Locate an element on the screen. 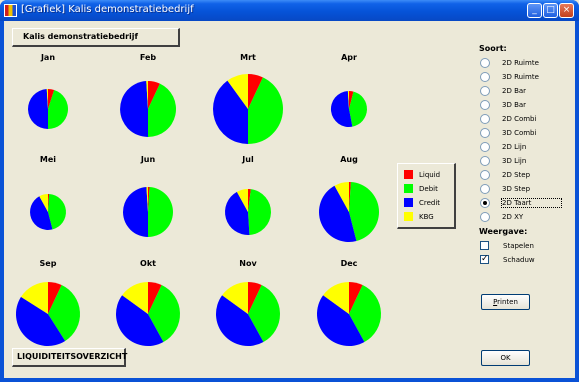 This screenshot has width=579, height=382. radio-option-2d-xy: 2D XY is located at coordinates (501, 217).